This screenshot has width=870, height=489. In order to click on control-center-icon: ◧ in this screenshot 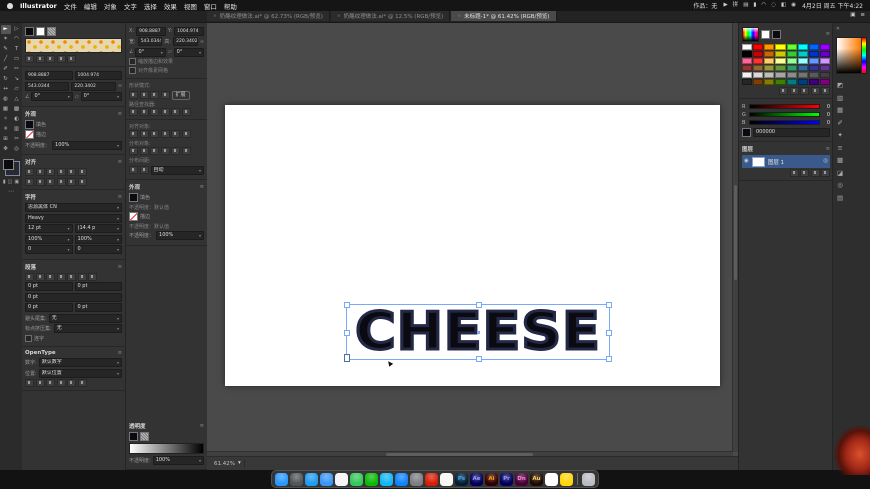, I will do `click(783, 5)`.